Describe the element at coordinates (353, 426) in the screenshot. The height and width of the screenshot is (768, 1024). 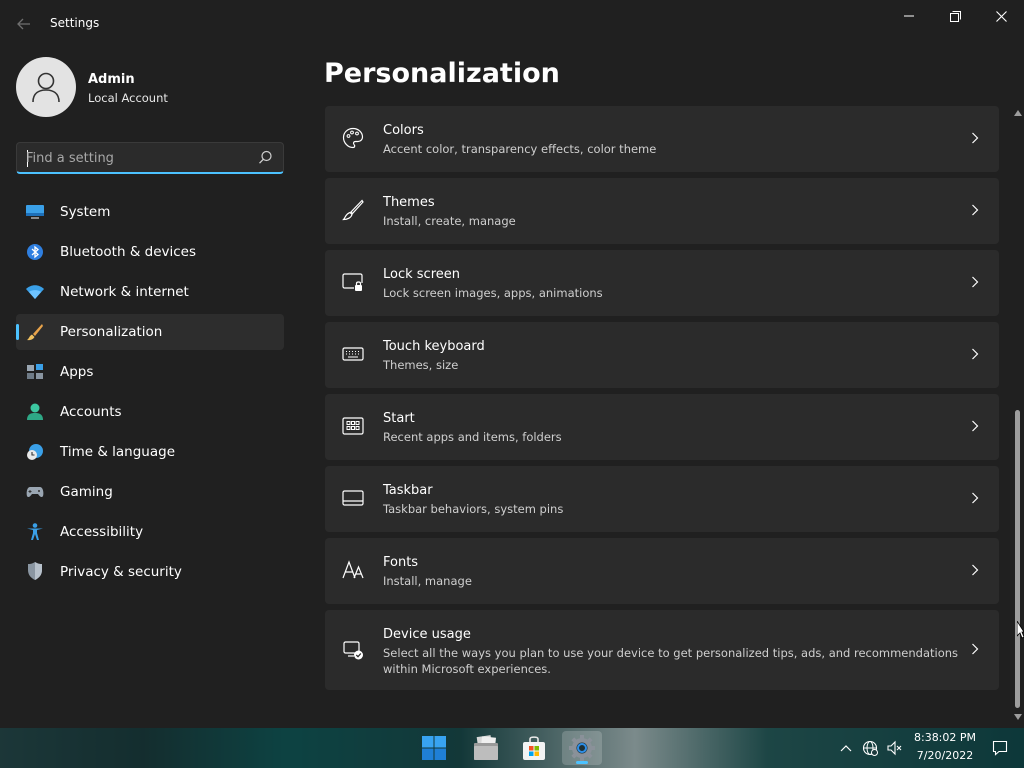
I see `start-menu-icon` at that location.